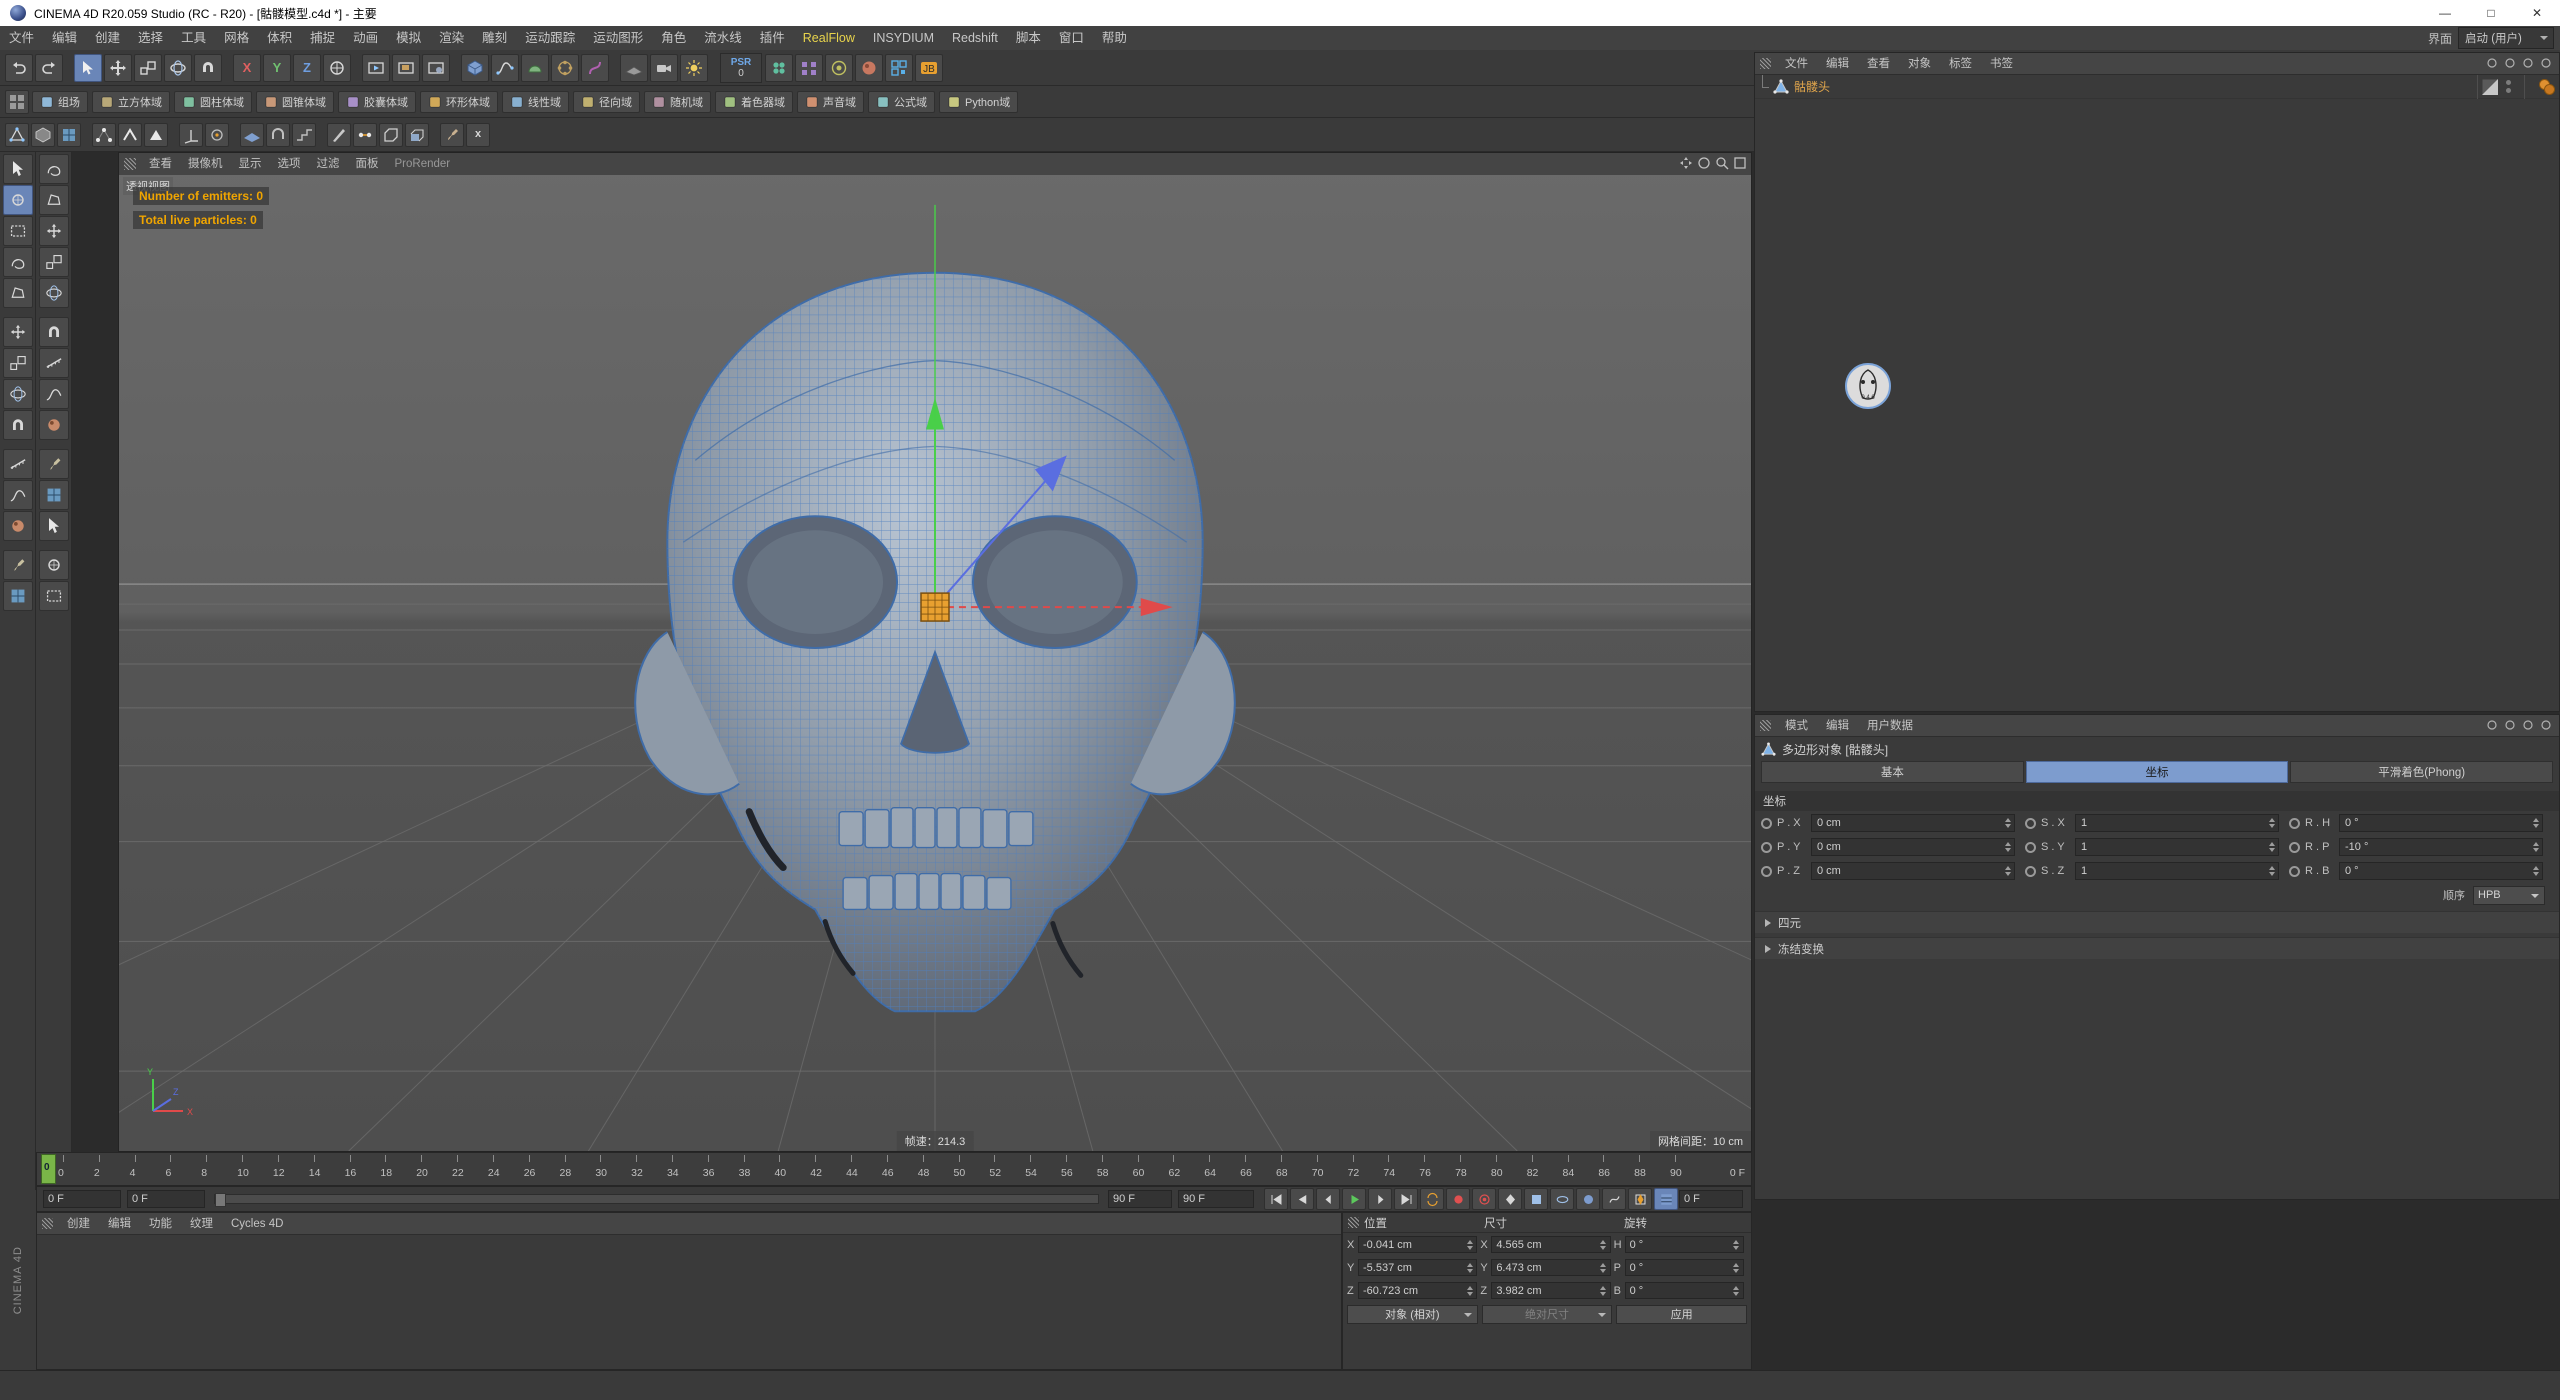 The height and width of the screenshot is (1400, 2560). What do you see at coordinates (1796, 64) in the screenshot?
I see `objmenu-item-0: 文件` at bounding box center [1796, 64].